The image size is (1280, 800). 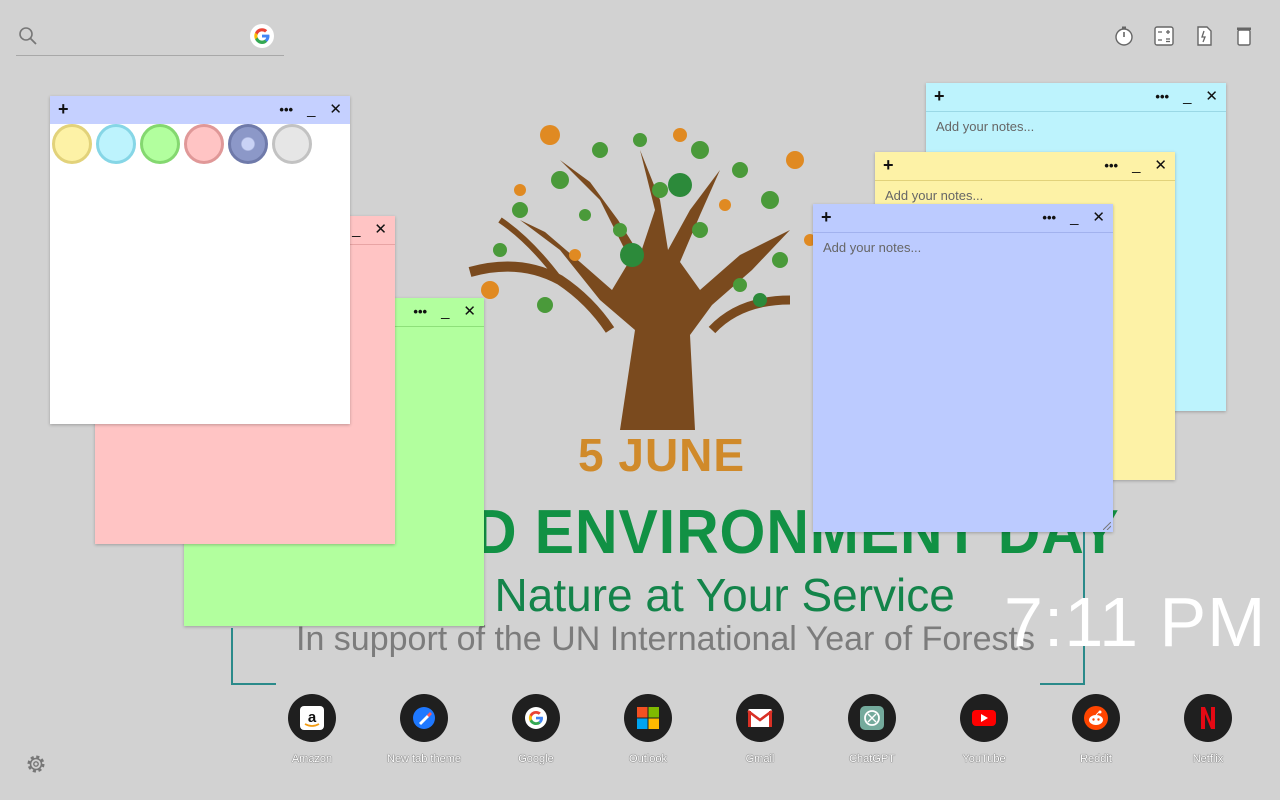 I want to click on shortcut-gmail: Gmail, so click(x=760, y=729).